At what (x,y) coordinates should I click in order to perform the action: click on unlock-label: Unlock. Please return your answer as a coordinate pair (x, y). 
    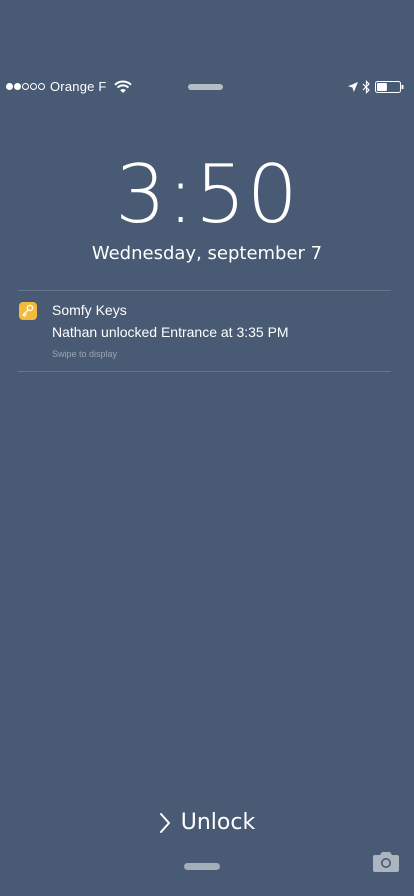
    Looking at the image, I should click on (218, 822).